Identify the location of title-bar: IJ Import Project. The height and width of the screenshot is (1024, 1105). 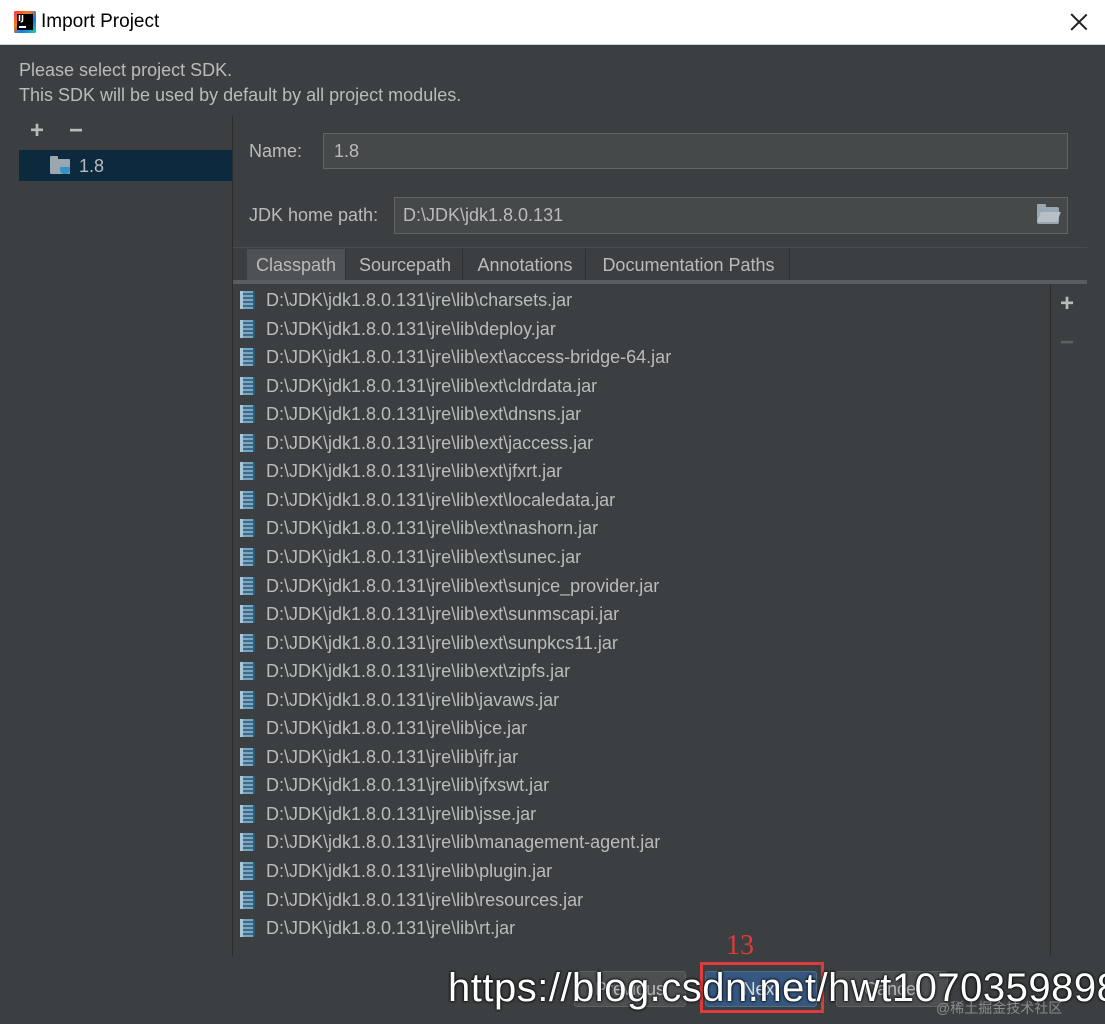
(552, 22).